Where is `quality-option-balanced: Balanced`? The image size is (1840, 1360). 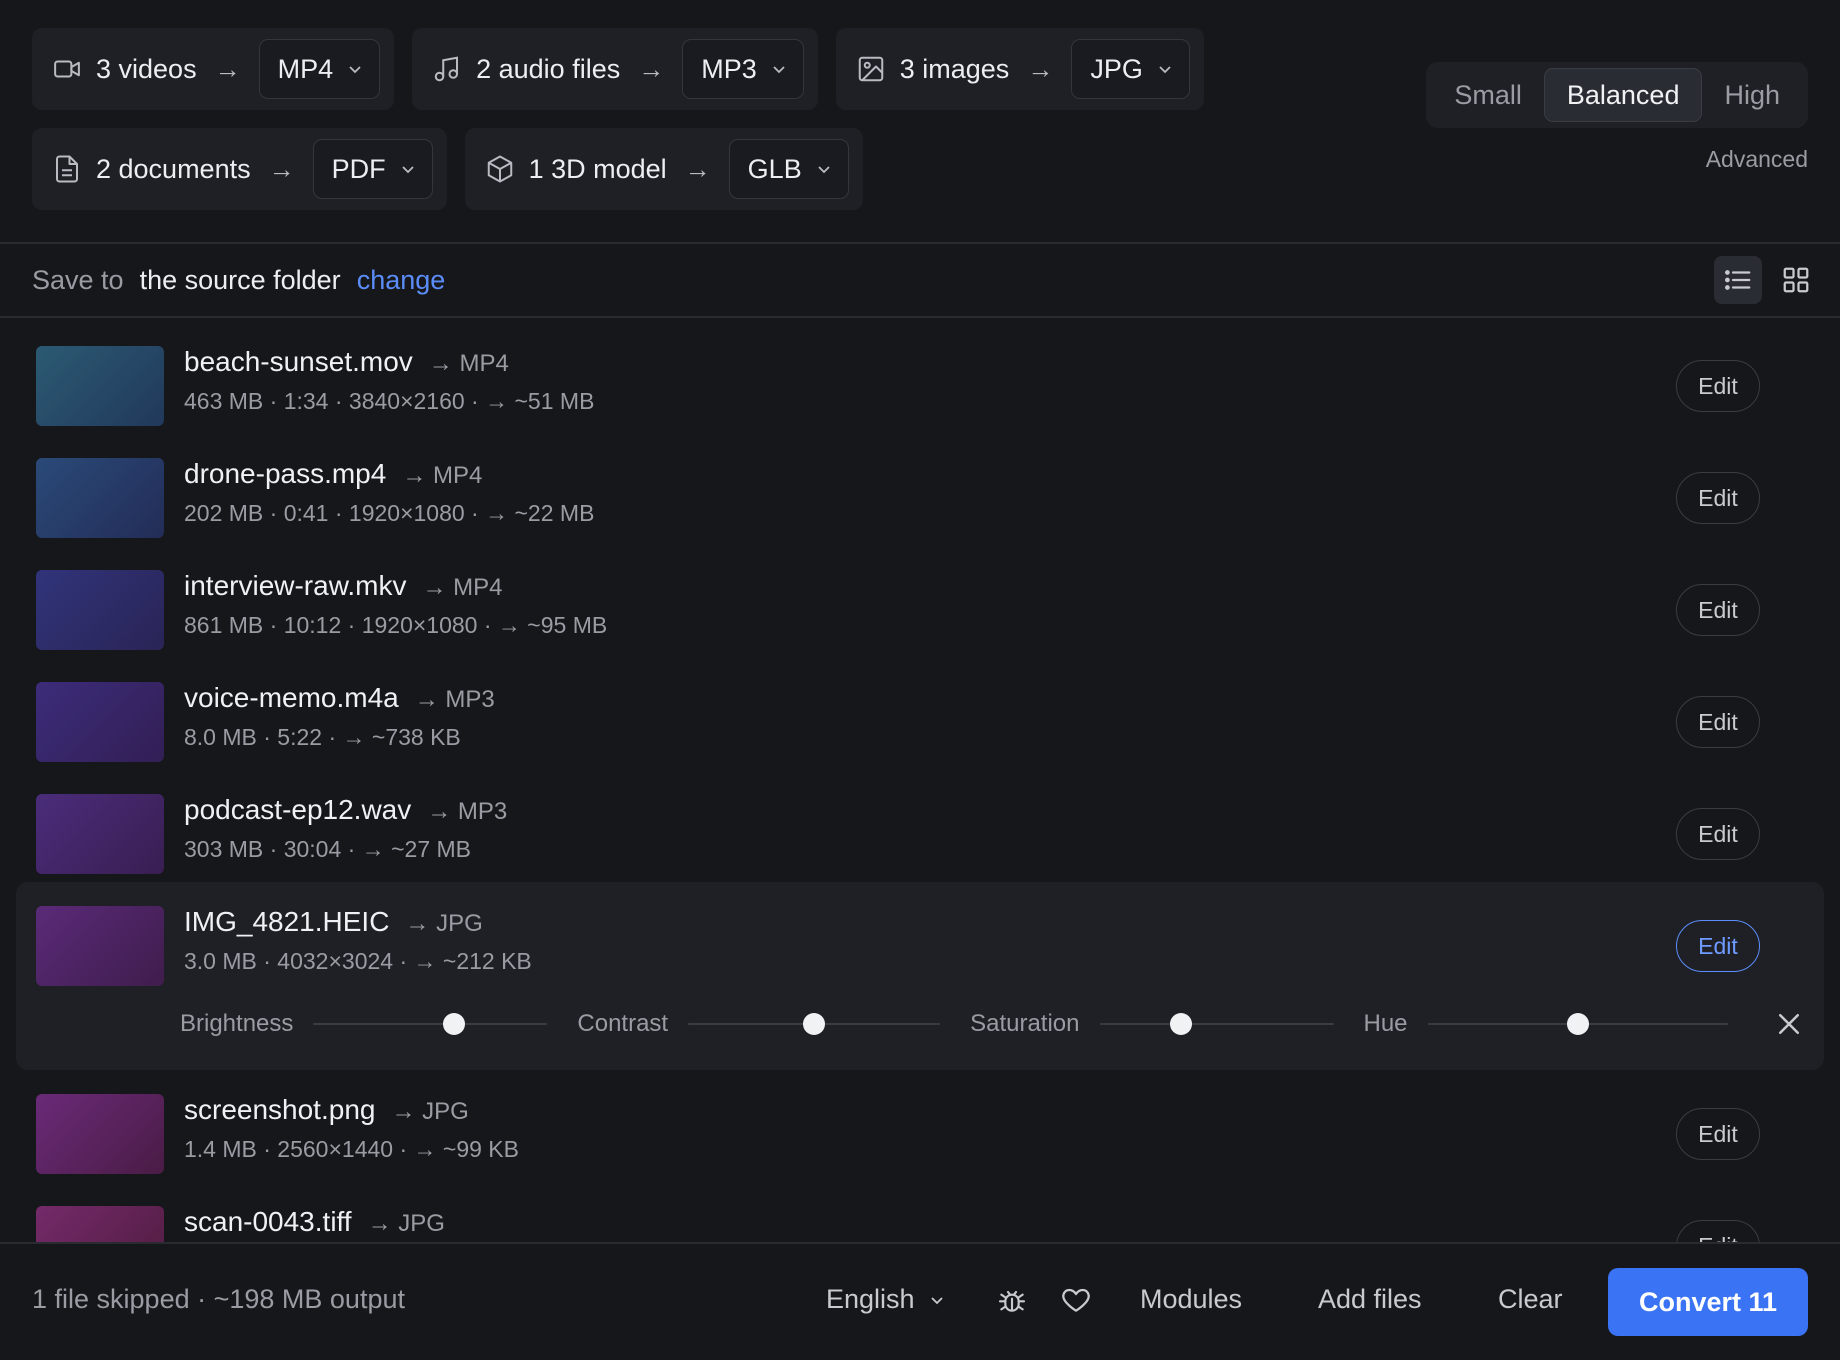 quality-option-balanced: Balanced is located at coordinates (1623, 95).